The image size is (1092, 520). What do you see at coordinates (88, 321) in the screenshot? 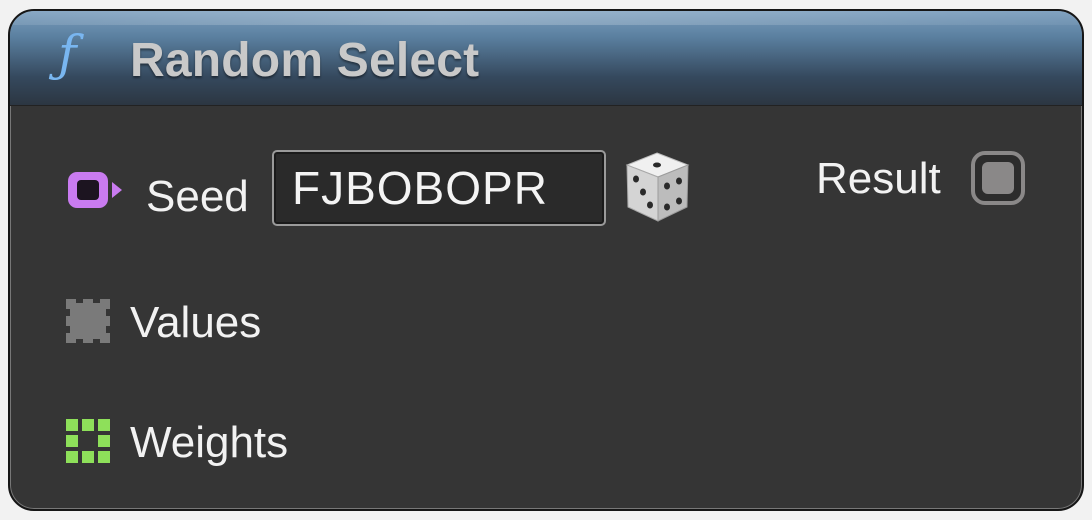
I see `values-pin-icon` at bounding box center [88, 321].